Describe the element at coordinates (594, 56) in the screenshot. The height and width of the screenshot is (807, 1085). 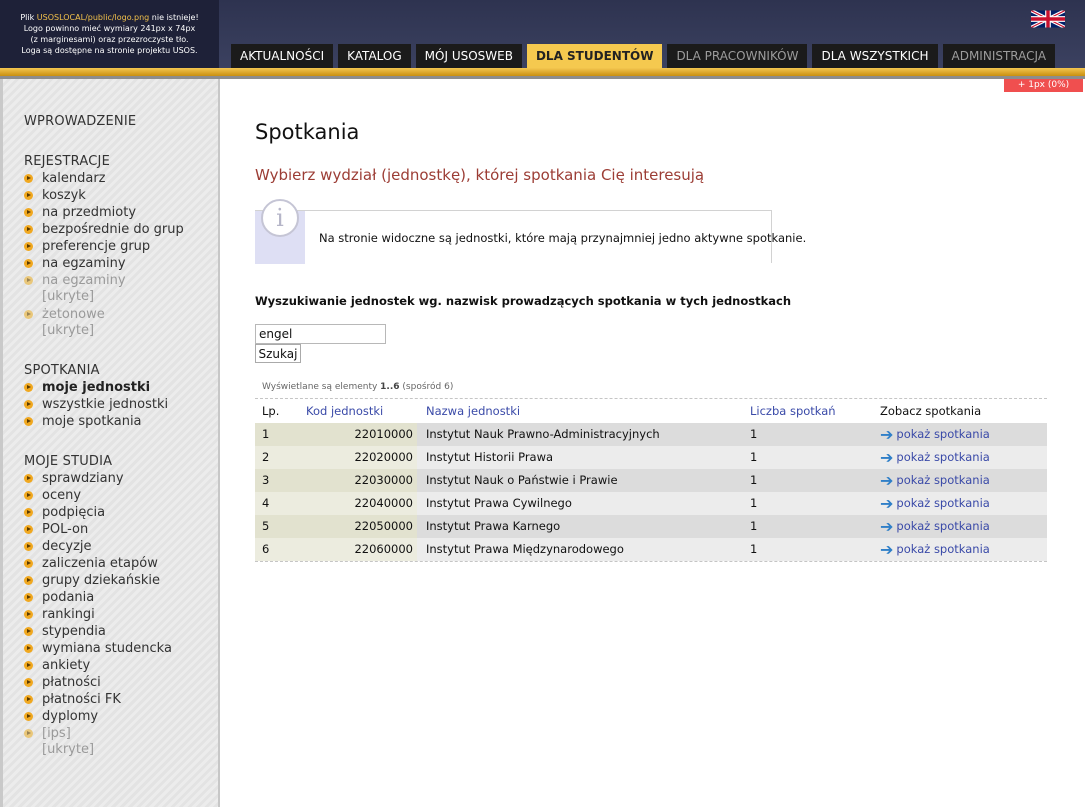
I see `tab-dla-studentow: DLA STUDENTÓW` at that location.